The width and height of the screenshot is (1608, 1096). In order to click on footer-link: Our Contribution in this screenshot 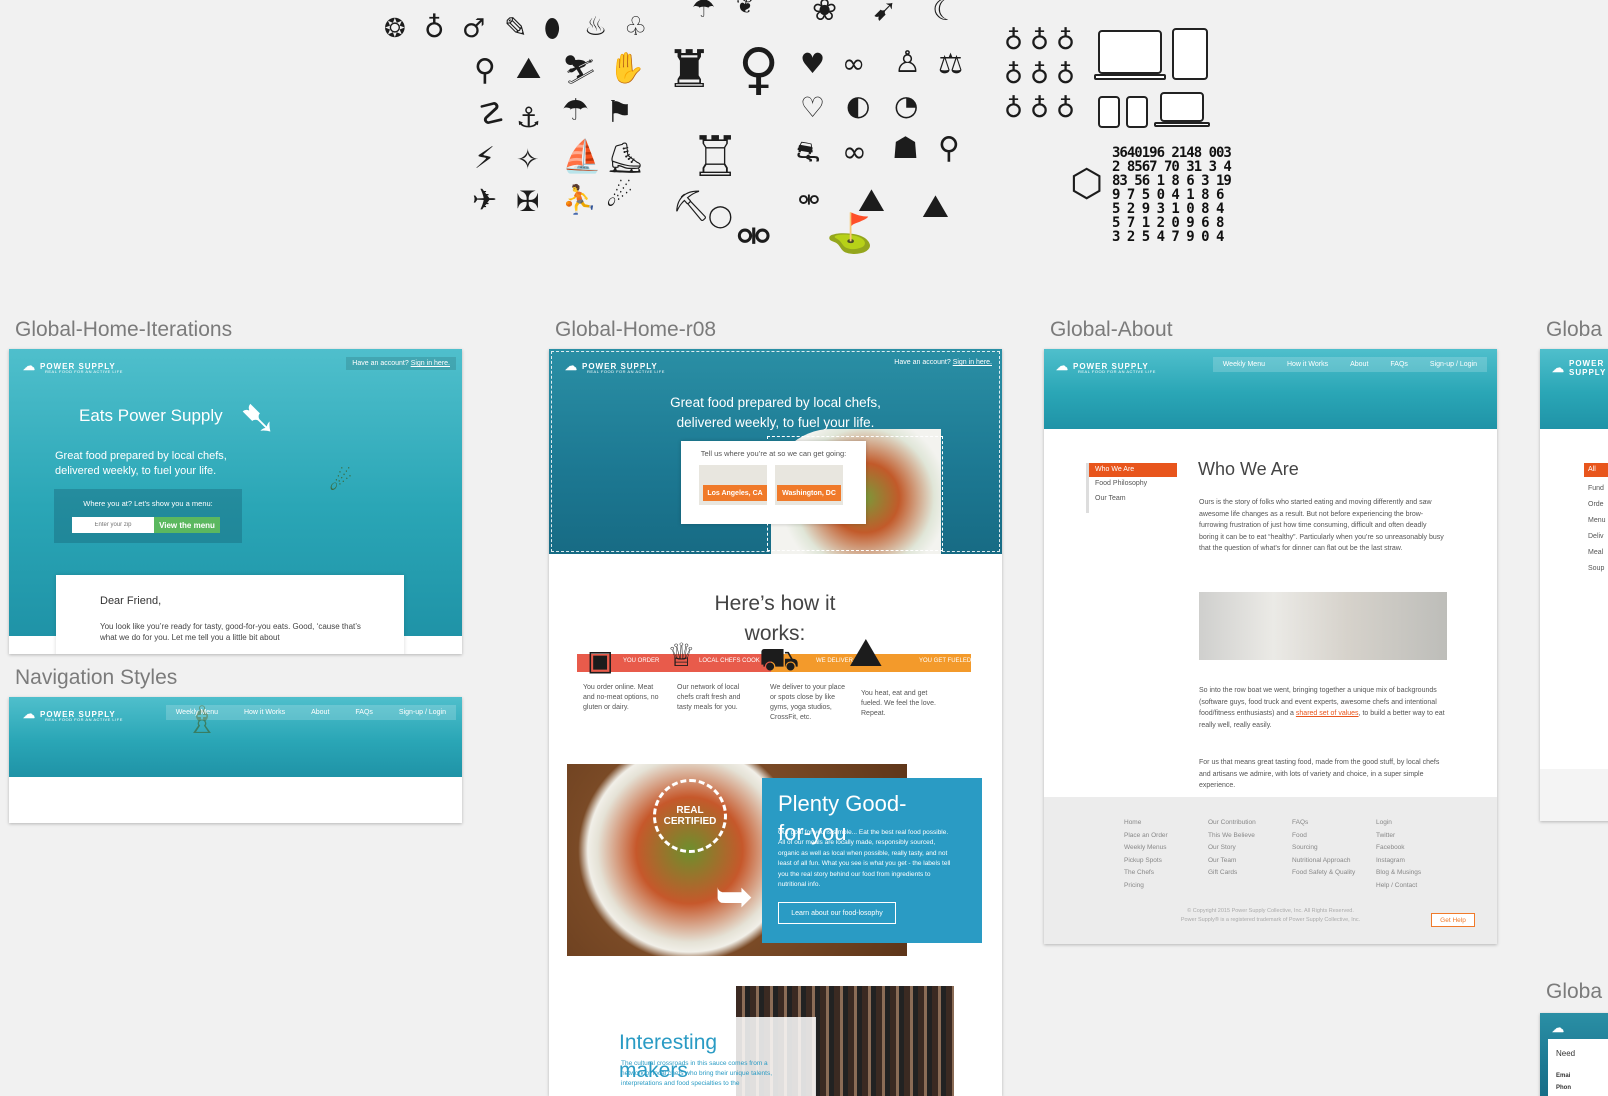, I will do `click(1232, 823)`.